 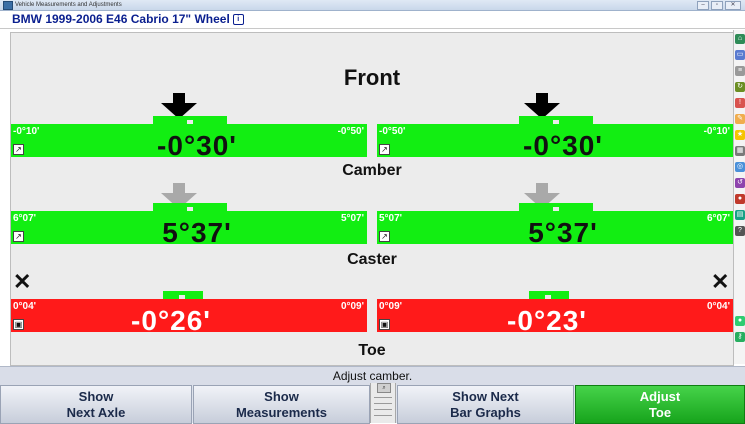 What do you see at coordinates (25, 306) in the screenshot?
I see `toe-left-min-label: 0°04'` at bounding box center [25, 306].